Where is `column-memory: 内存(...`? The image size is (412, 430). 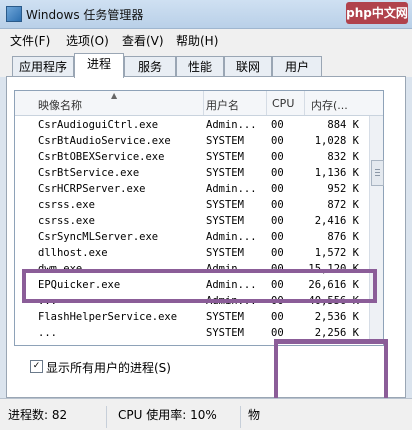 column-memory: 内存(... is located at coordinates (329, 105).